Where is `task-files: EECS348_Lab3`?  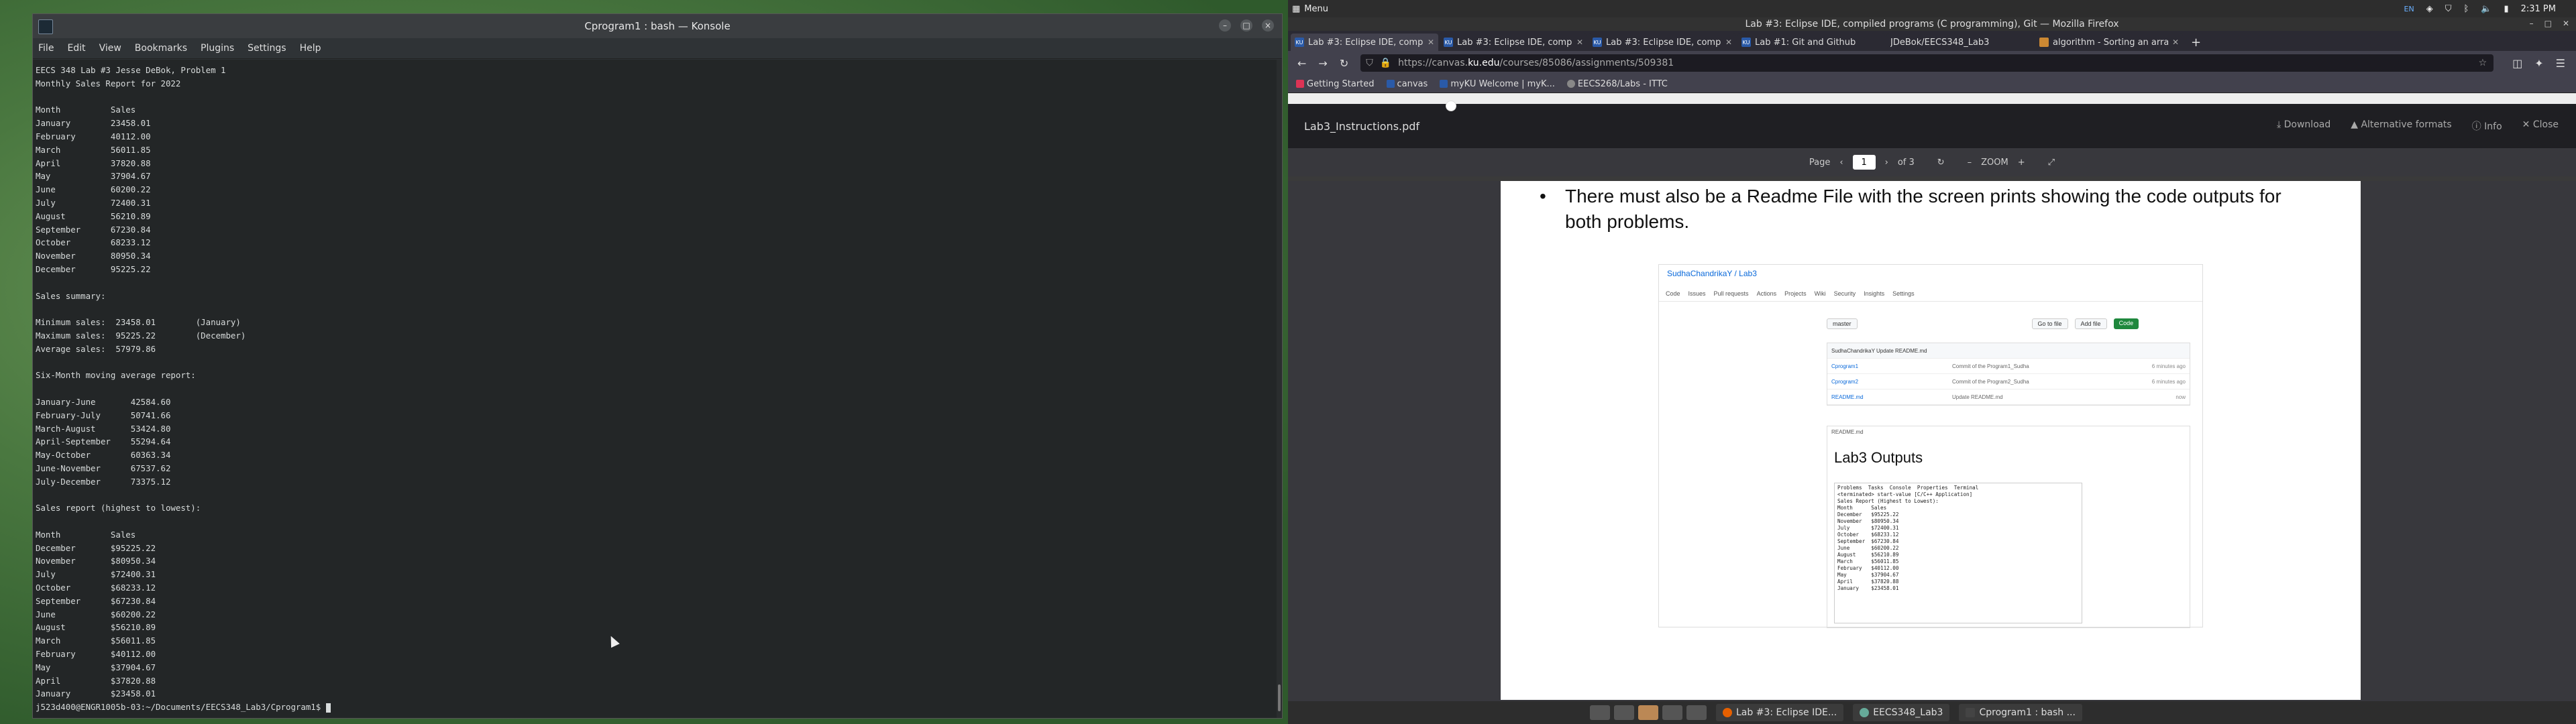
task-files: EECS348_Lab3 is located at coordinates (1901, 712).